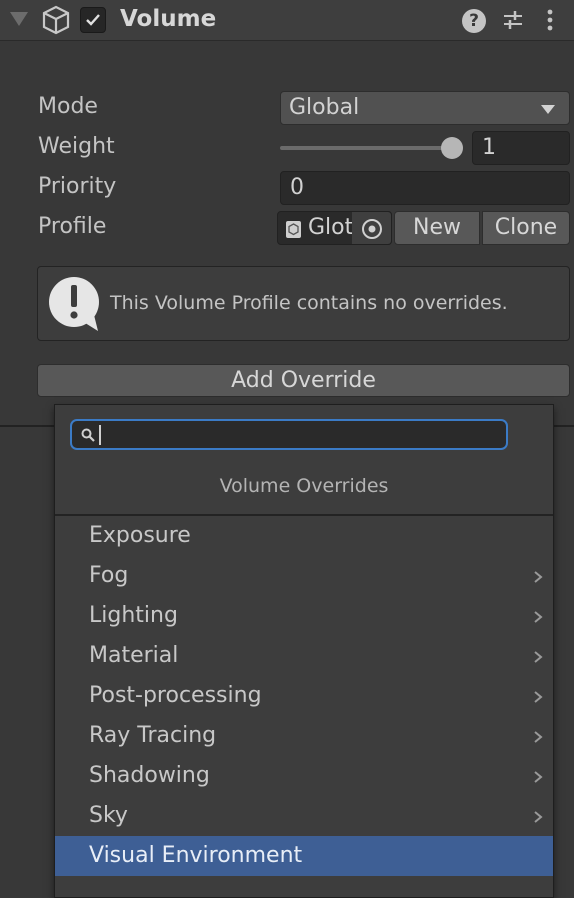  I want to click on checkmark-icon, so click(93, 20).